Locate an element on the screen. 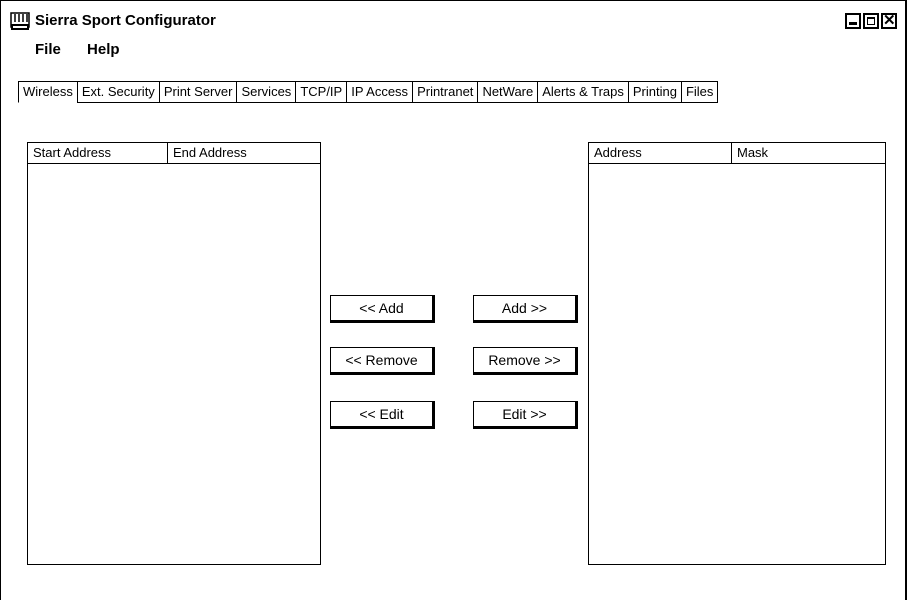  tab-printing: Printing is located at coordinates (654, 92).